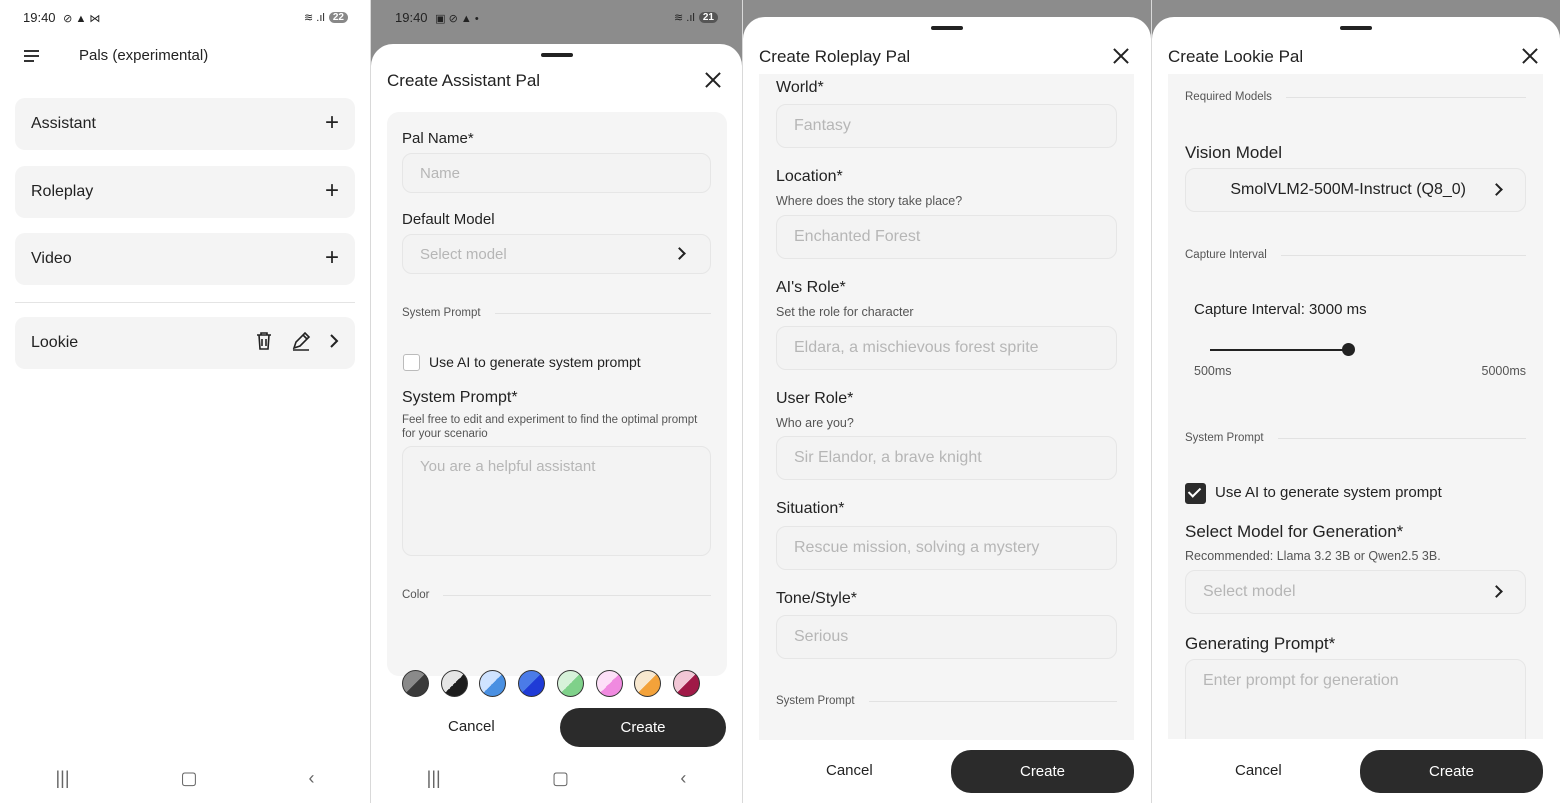 This screenshot has width=1560, height=803. What do you see at coordinates (869, 201) in the screenshot?
I see `location-hint: Where does the story take place?` at bounding box center [869, 201].